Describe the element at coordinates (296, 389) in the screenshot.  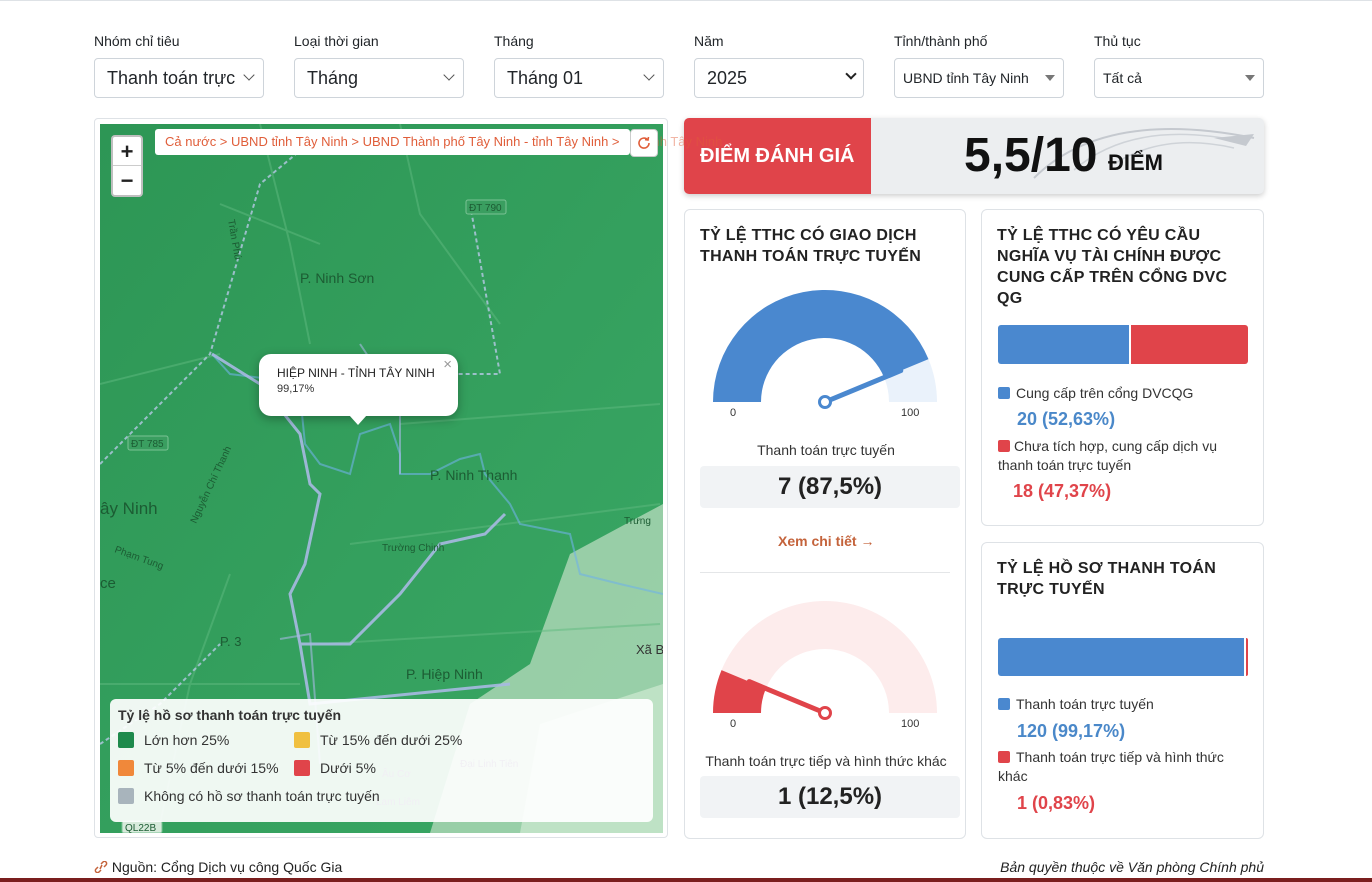
I see `popup-value: 99,17%` at that location.